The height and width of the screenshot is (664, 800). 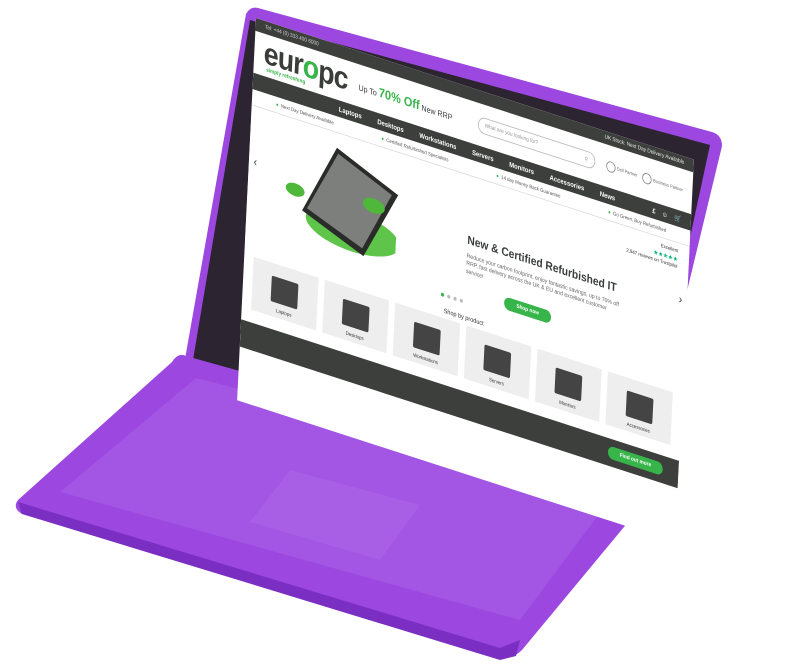 I want to click on category-label: Servers, so click(x=496, y=382).